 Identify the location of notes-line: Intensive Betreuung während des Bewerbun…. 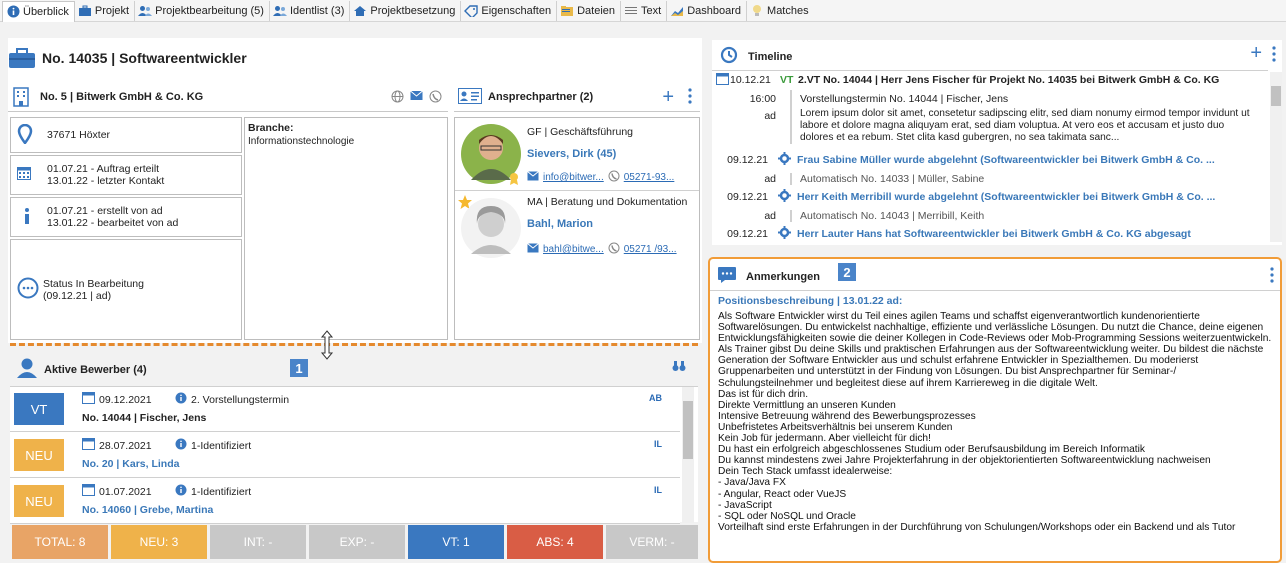
(847, 416).